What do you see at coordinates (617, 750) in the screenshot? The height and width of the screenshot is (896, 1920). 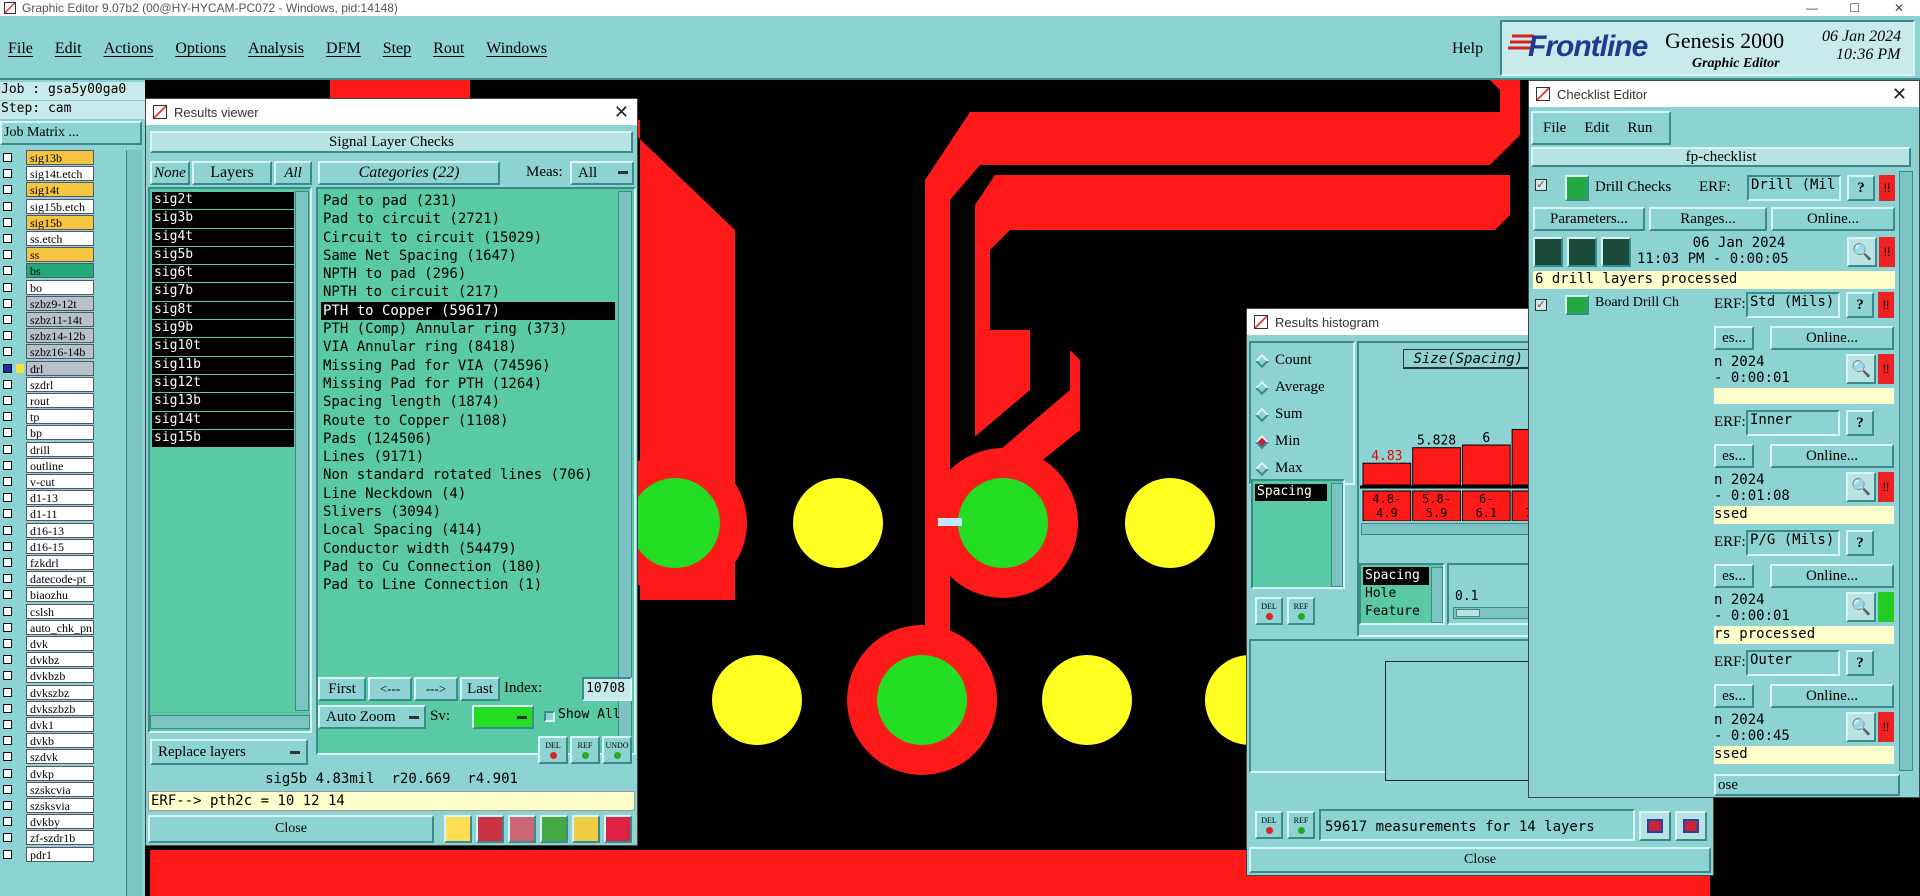 I see `undo-button: UNDO` at bounding box center [617, 750].